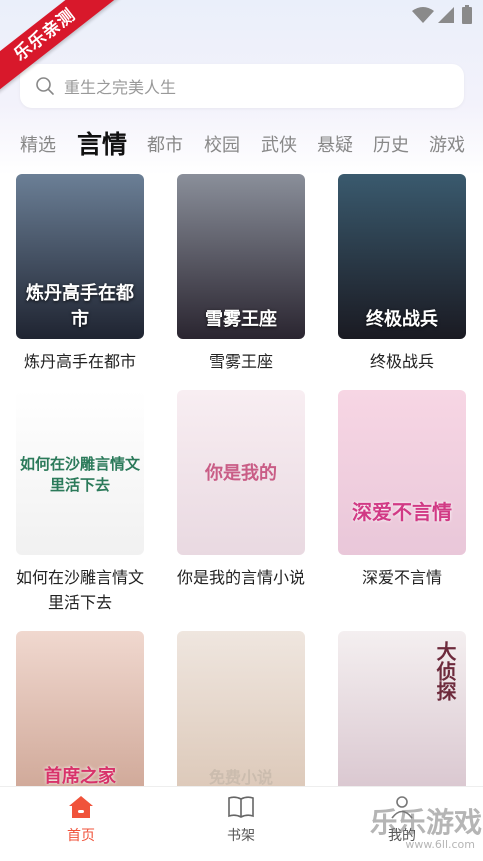 The height and width of the screenshot is (861, 483). I want to click on book-card: 如何在沙雕言情文里活下去 如何在沙雕言情文里活下去, so click(80, 502).